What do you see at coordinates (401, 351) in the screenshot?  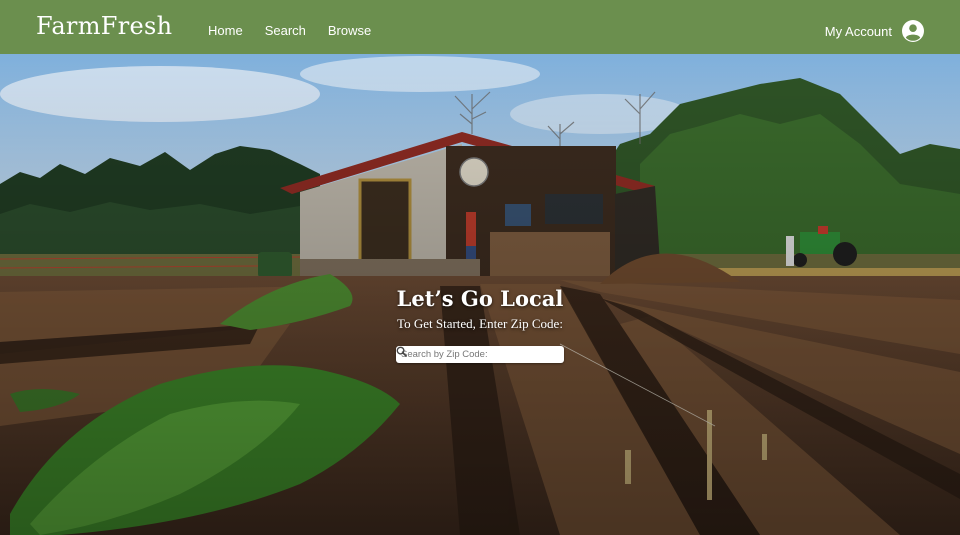 I see `search-icon` at bounding box center [401, 351].